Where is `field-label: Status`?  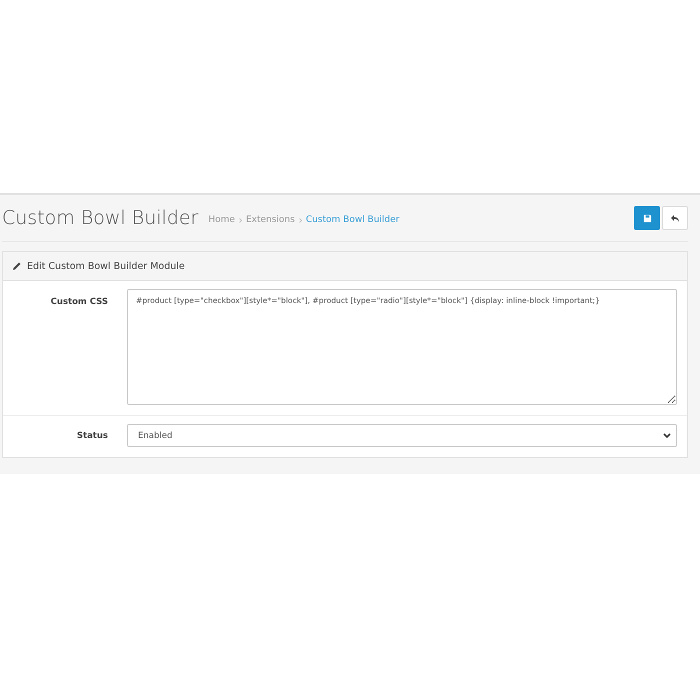
field-label: Status is located at coordinates (92, 436).